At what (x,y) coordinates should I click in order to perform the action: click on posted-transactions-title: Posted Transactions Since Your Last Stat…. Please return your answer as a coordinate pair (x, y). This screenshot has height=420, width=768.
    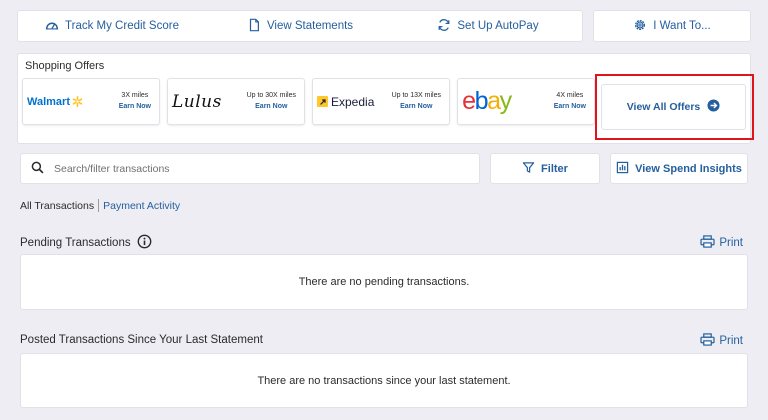
    Looking at the image, I should click on (141, 340).